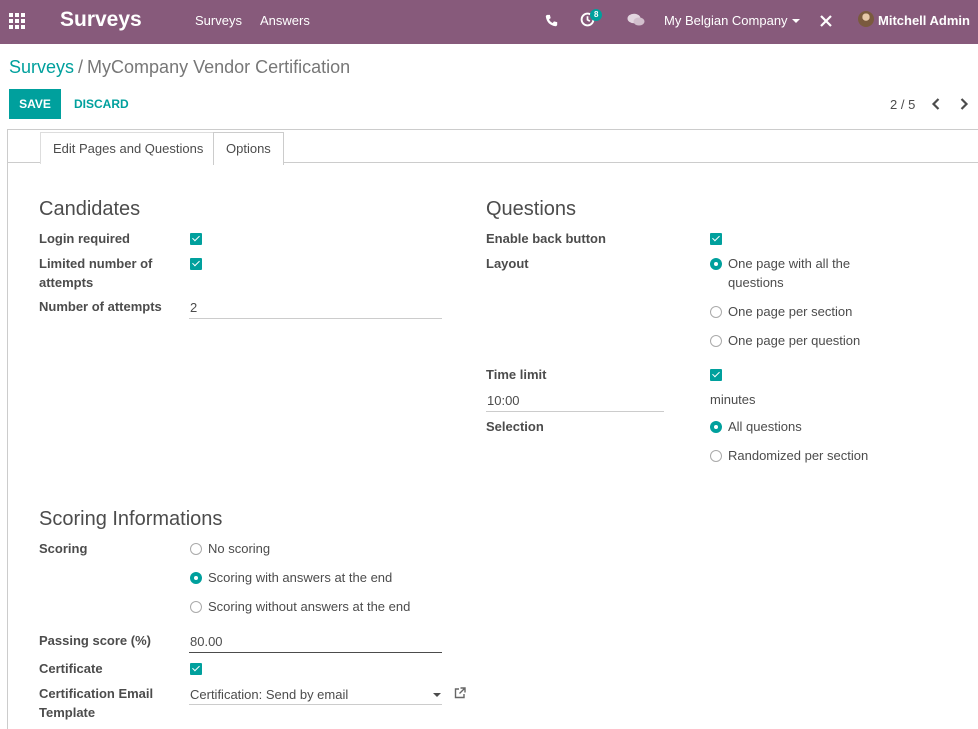 The width and height of the screenshot is (978, 729). Describe the element at coordinates (794, 340) in the screenshot. I see `layout-option-per-question: One page per question` at that location.